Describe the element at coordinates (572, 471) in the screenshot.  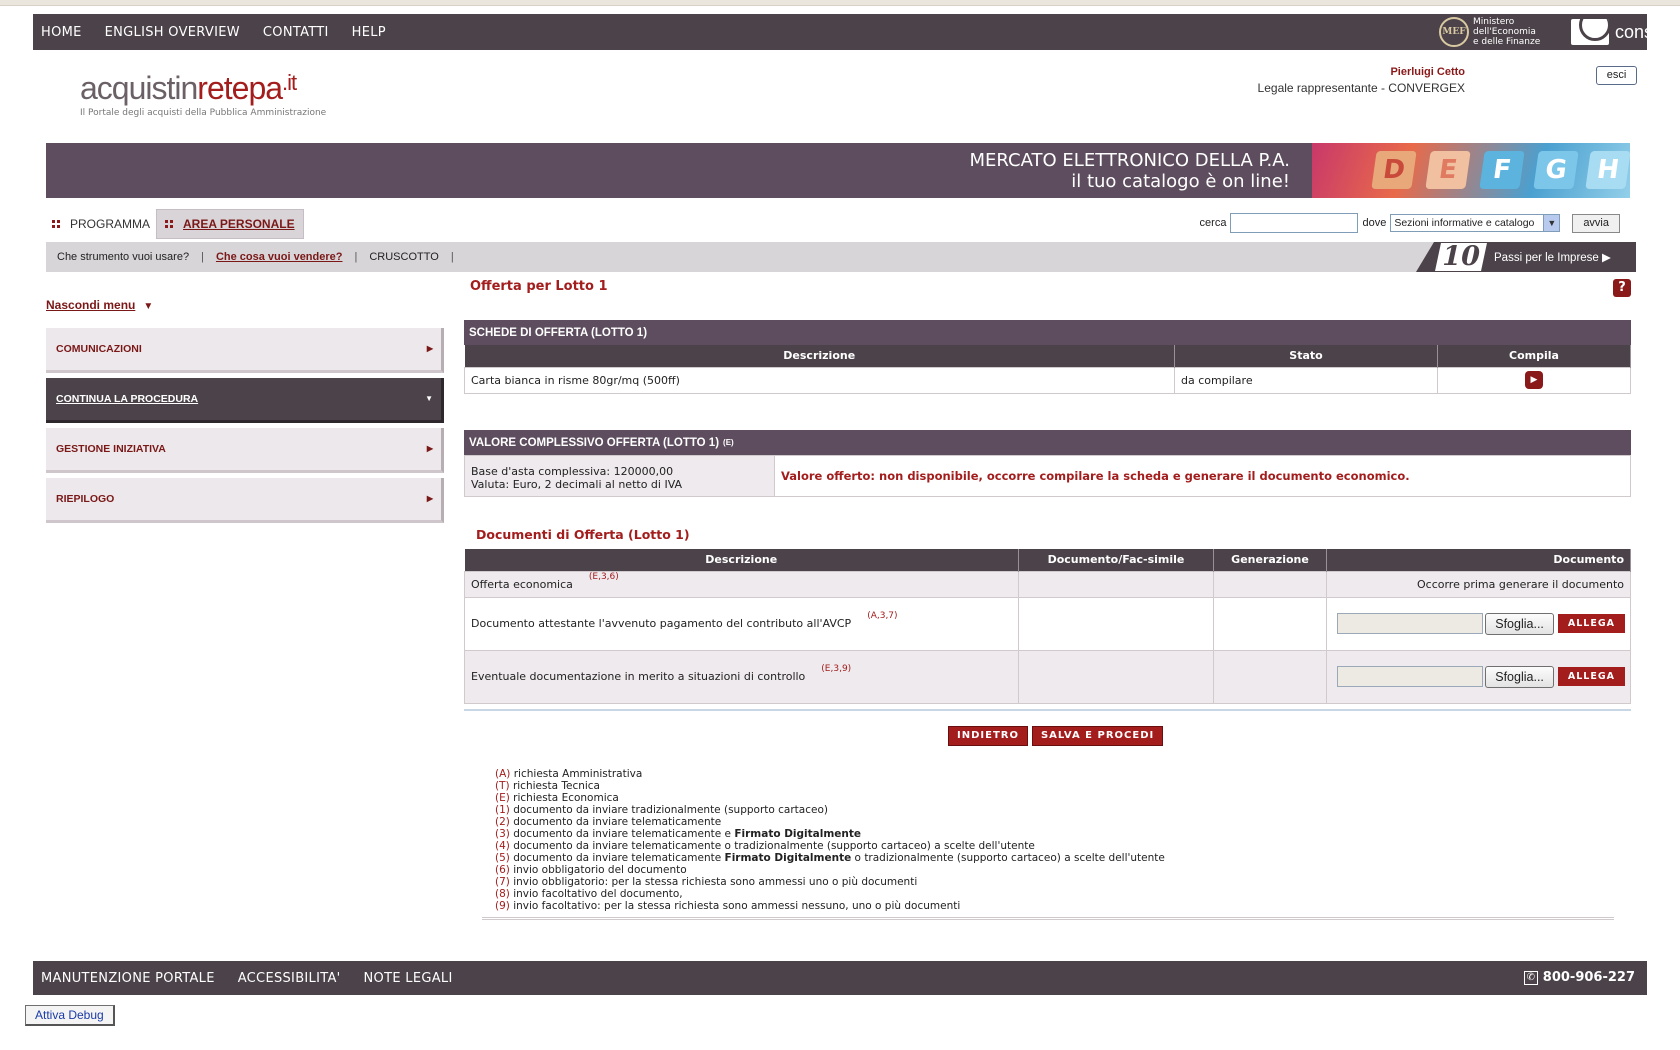
I see `base-asta: Base d'asta complessiva: 120000,00` at that location.